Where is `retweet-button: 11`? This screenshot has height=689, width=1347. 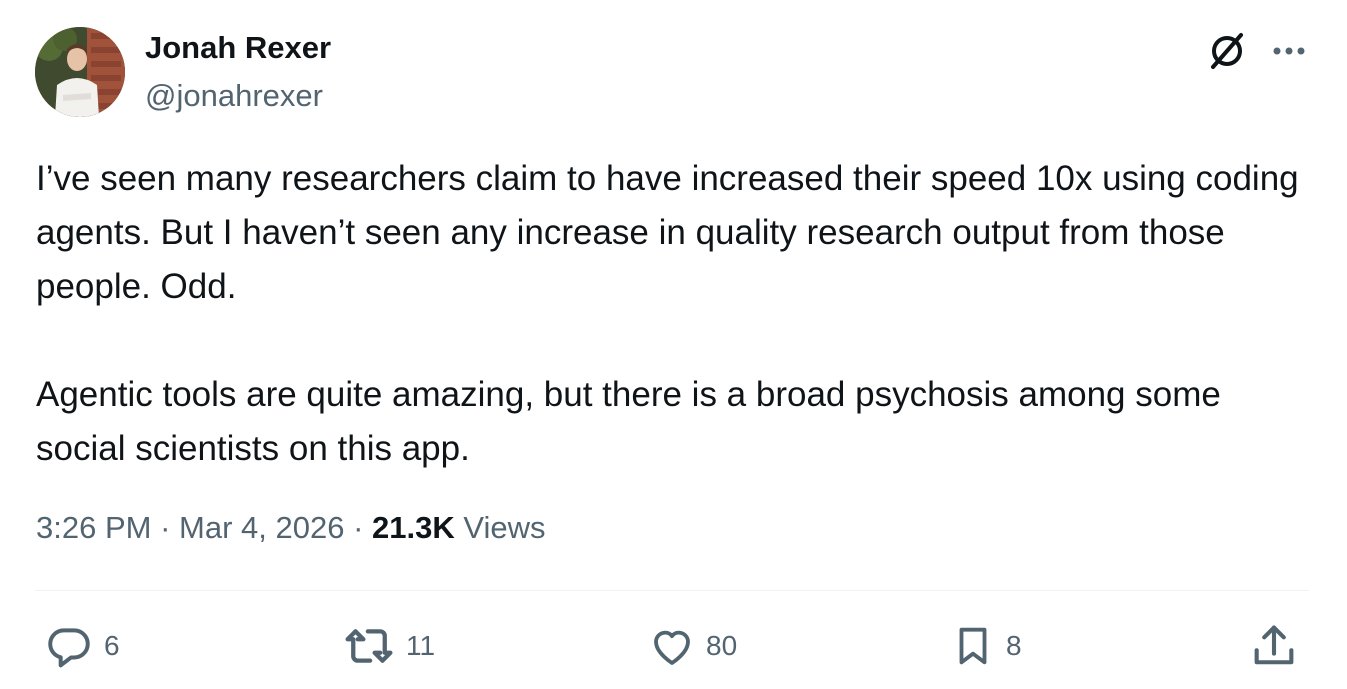 retweet-button: 11 is located at coordinates (388, 646).